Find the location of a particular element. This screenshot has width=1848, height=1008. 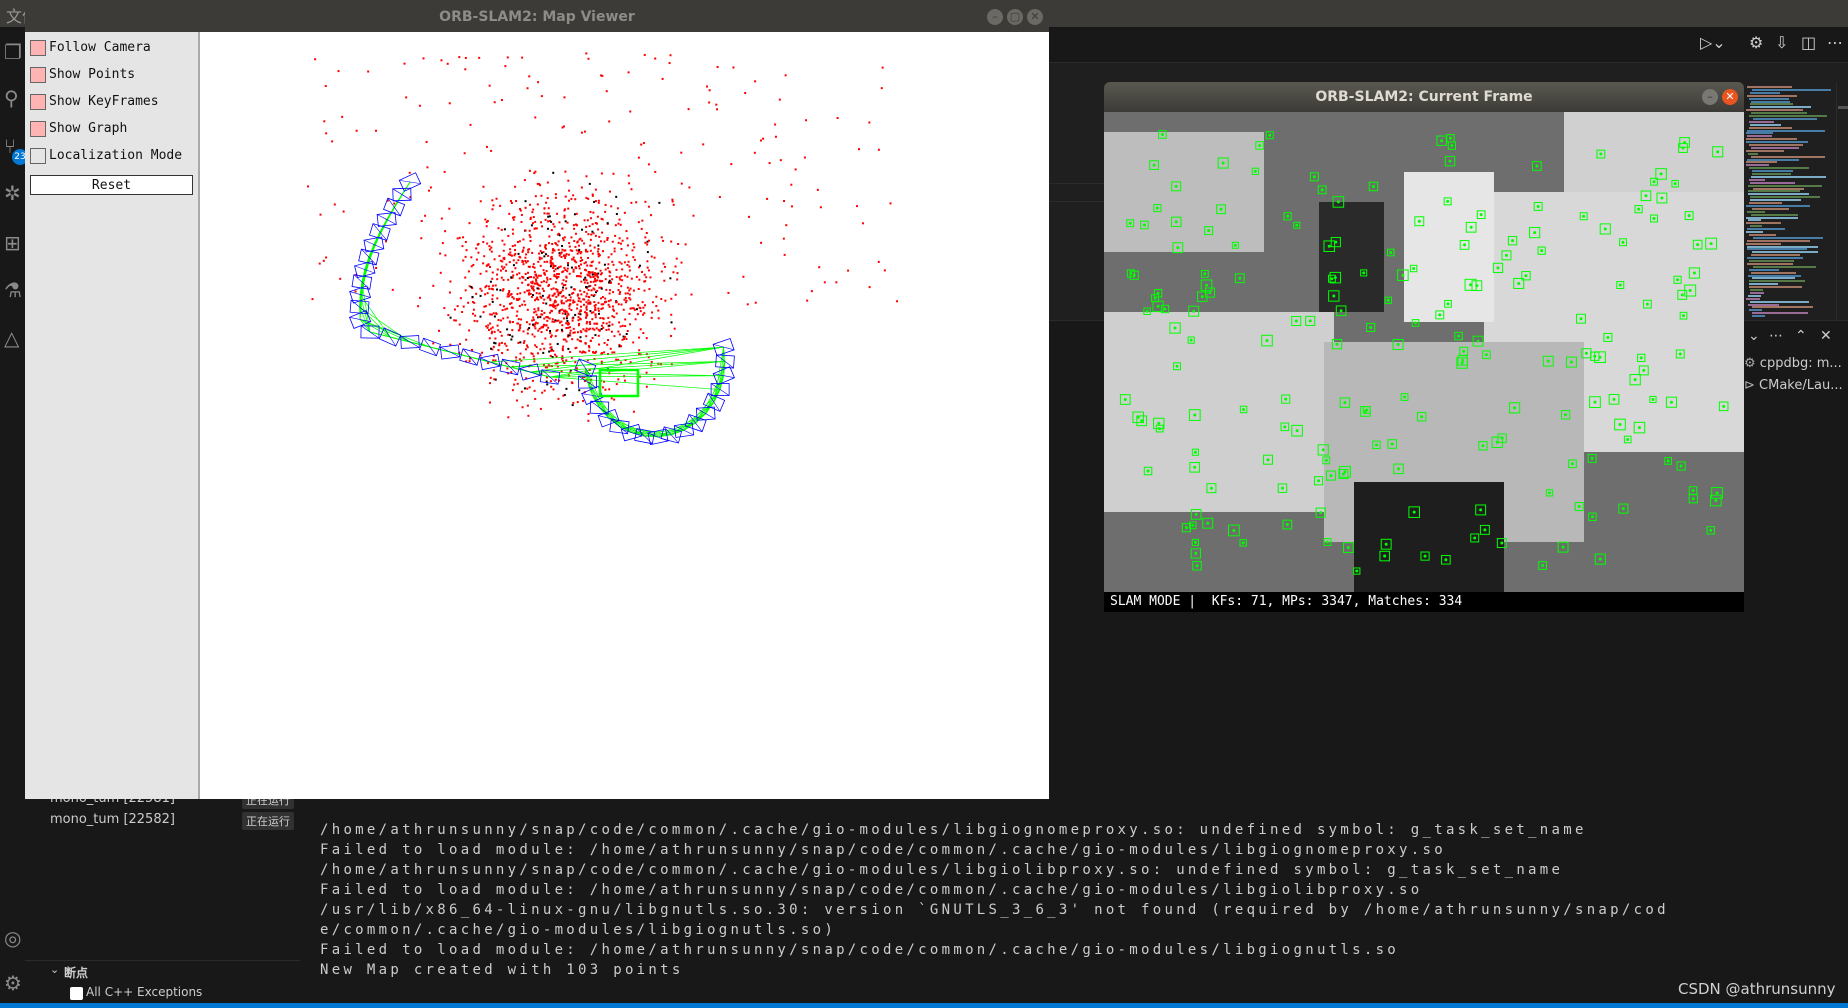

explorer-icon: ❐ is located at coordinates (15, 52).